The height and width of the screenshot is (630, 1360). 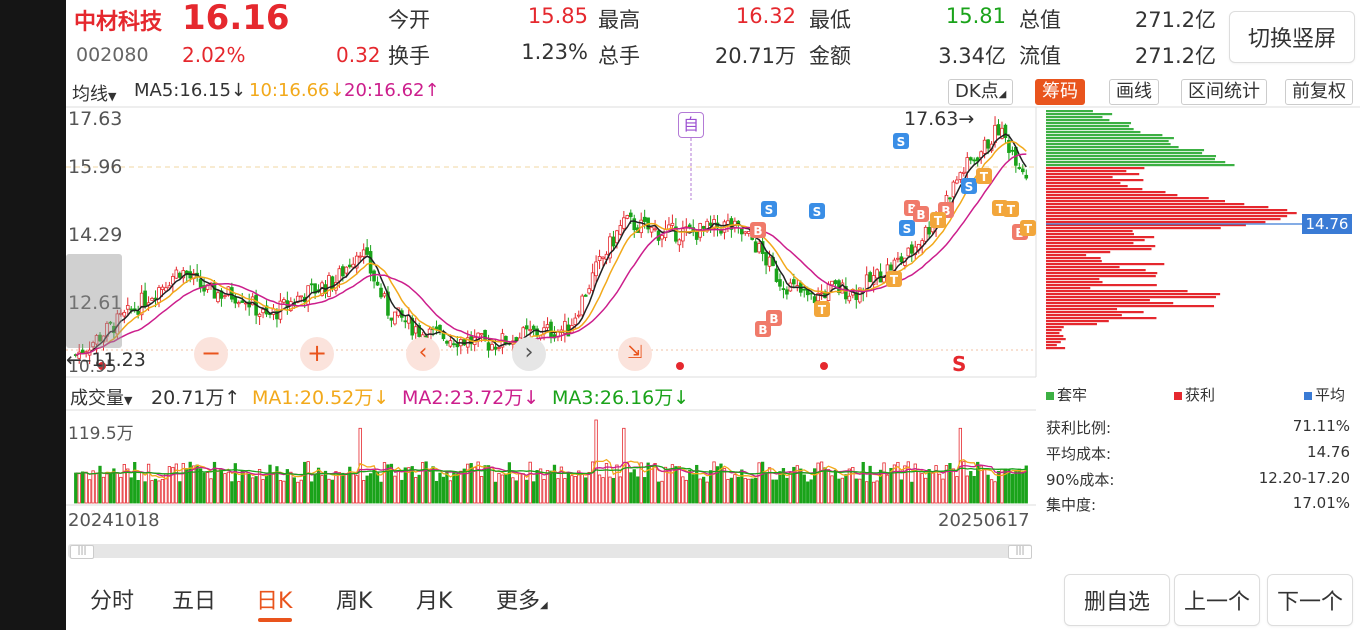 What do you see at coordinates (635, 354) in the screenshot?
I see `collapse-icon: ⇲` at bounding box center [635, 354].